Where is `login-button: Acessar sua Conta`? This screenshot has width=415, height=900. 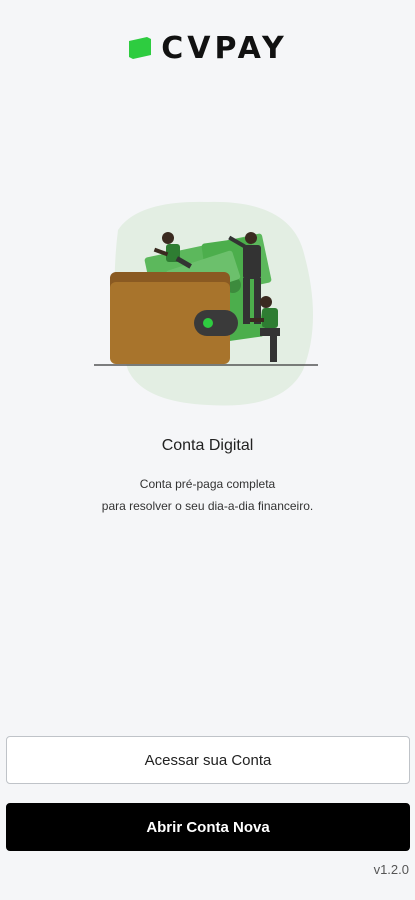
login-button: Acessar sua Conta is located at coordinates (208, 760).